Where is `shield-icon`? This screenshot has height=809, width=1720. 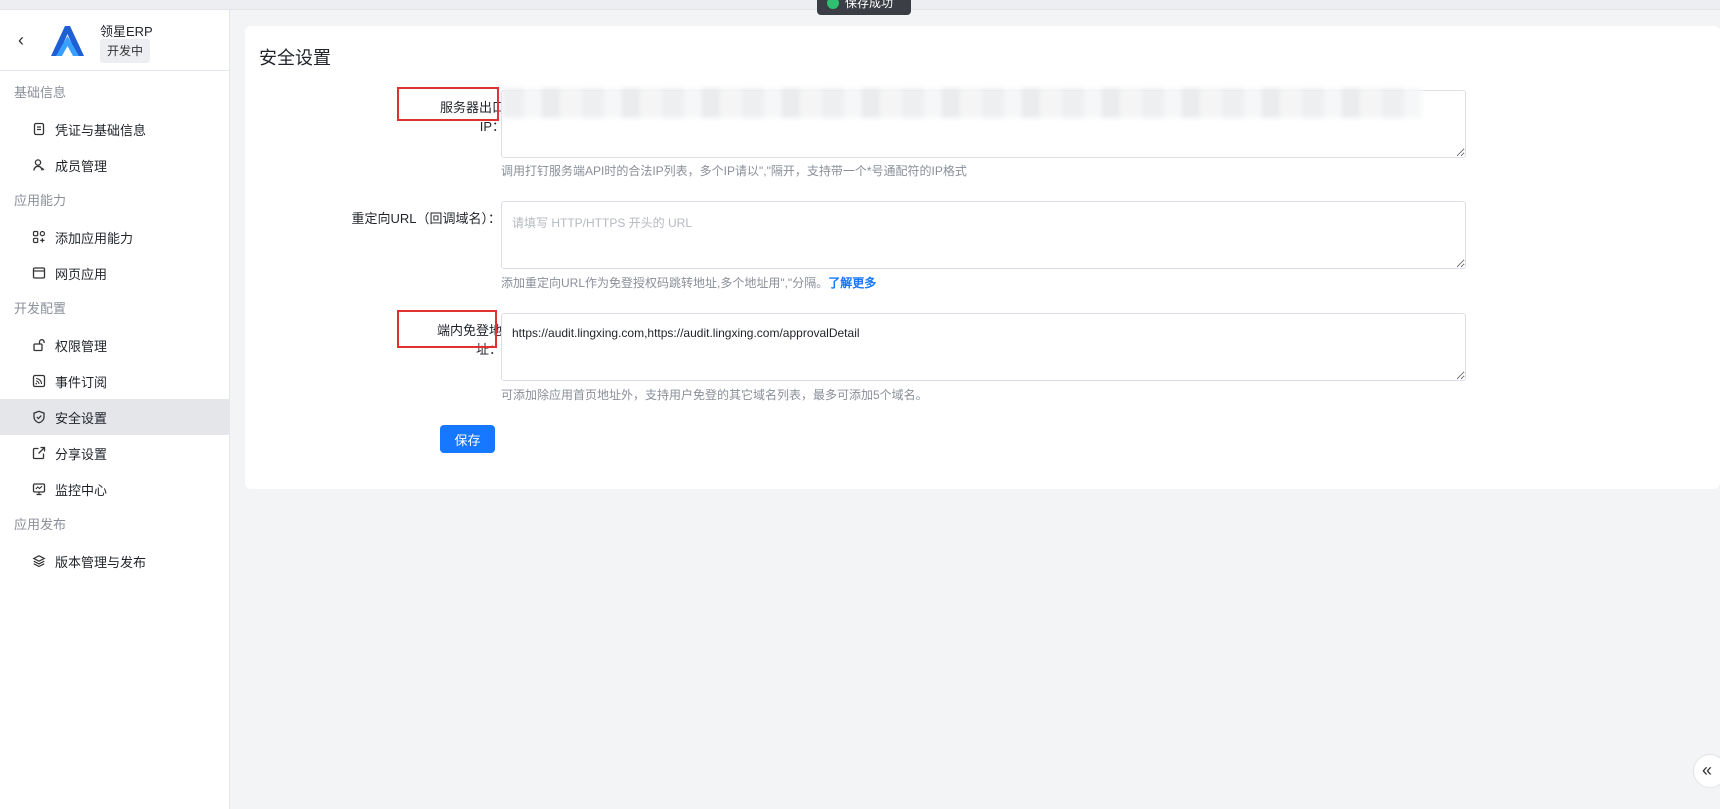 shield-icon is located at coordinates (39, 417).